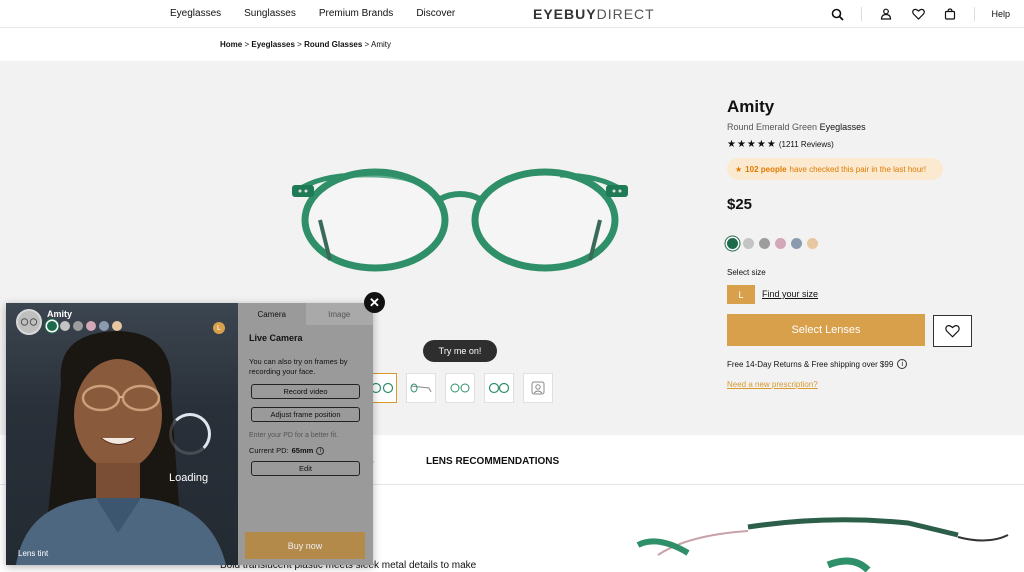 The width and height of the screenshot is (1024, 572). What do you see at coordinates (460, 351) in the screenshot?
I see `try-me-on-button: Try me on!` at bounding box center [460, 351].